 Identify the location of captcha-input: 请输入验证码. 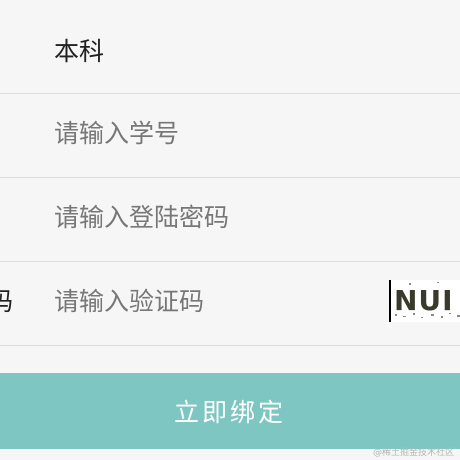
(129, 302).